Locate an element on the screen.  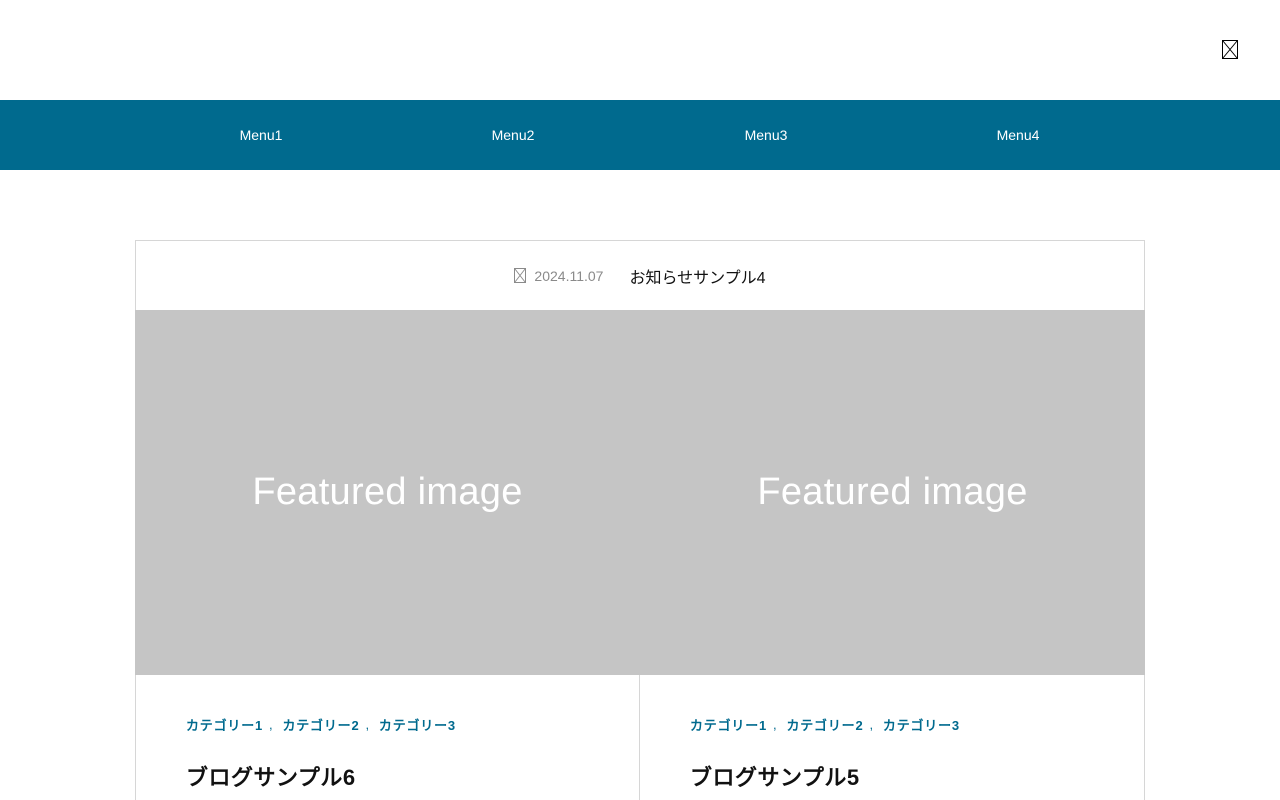
clock-icon is located at coordinates (520, 275).